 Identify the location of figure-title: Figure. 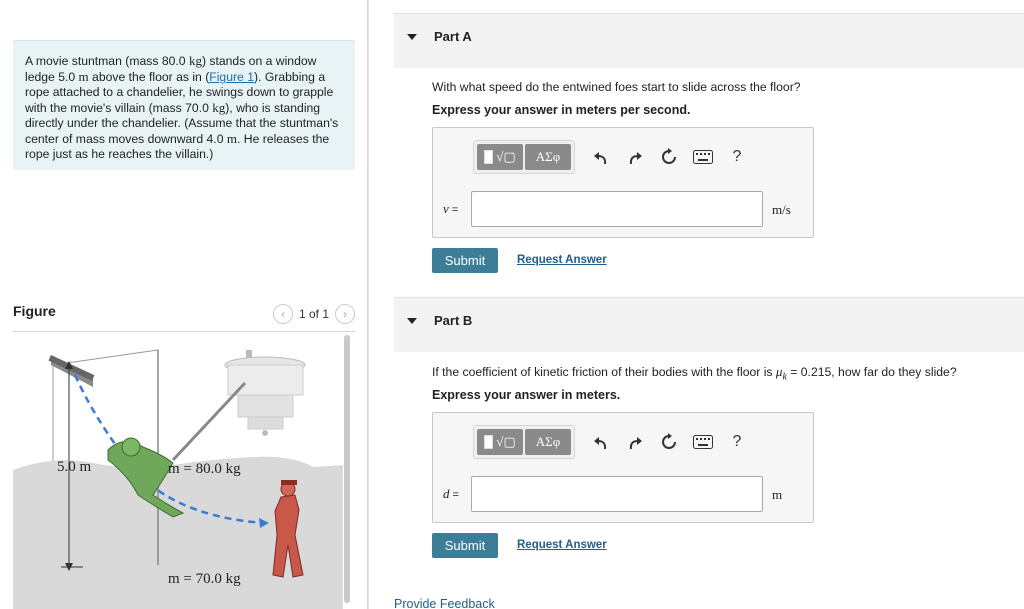
(34, 311).